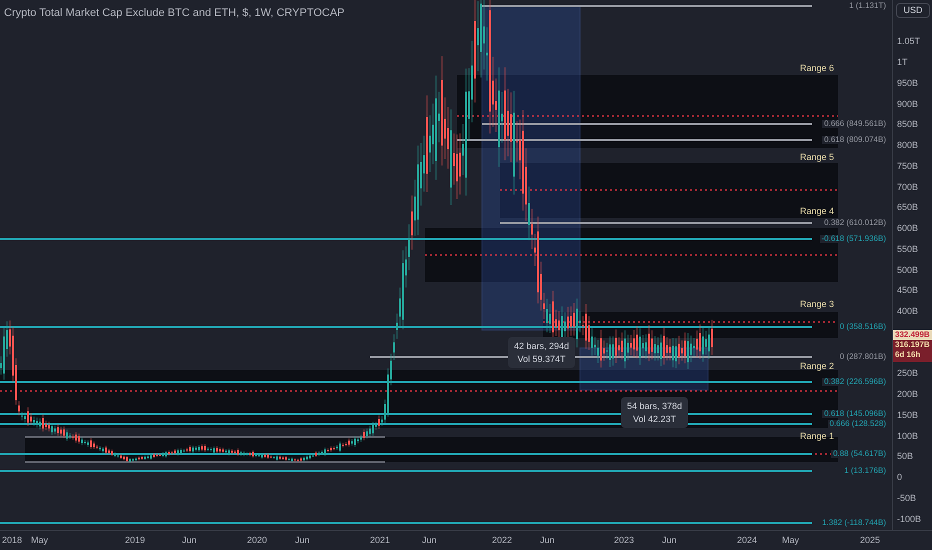 This screenshot has width=932, height=550. Describe the element at coordinates (257, 540) in the screenshot. I see `time-axis-label: 2020` at that location.